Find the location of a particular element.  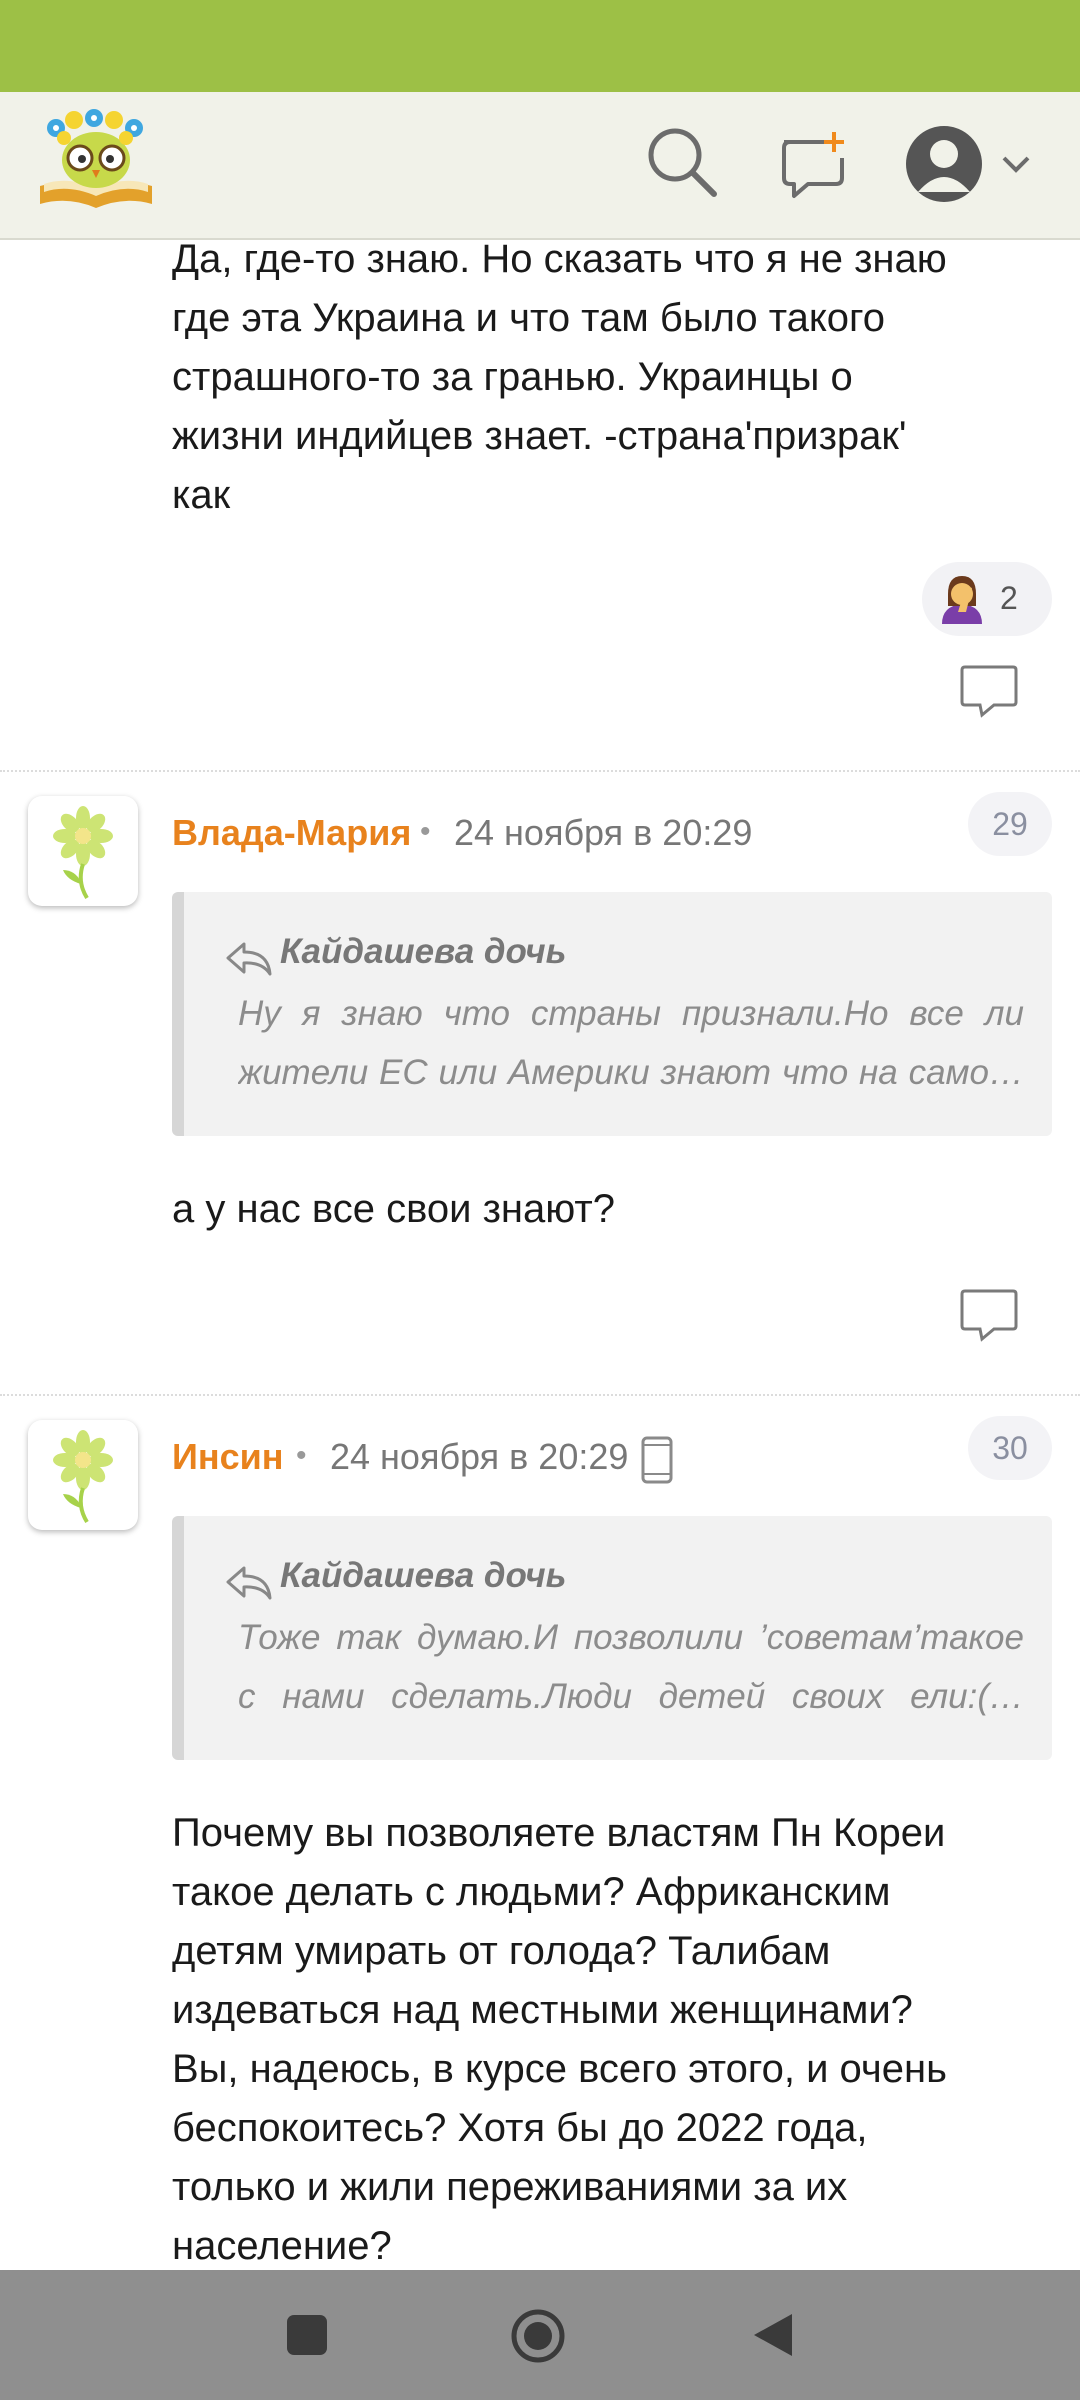

comment-author: Влада-Мария is located at coordinates (291, 833).